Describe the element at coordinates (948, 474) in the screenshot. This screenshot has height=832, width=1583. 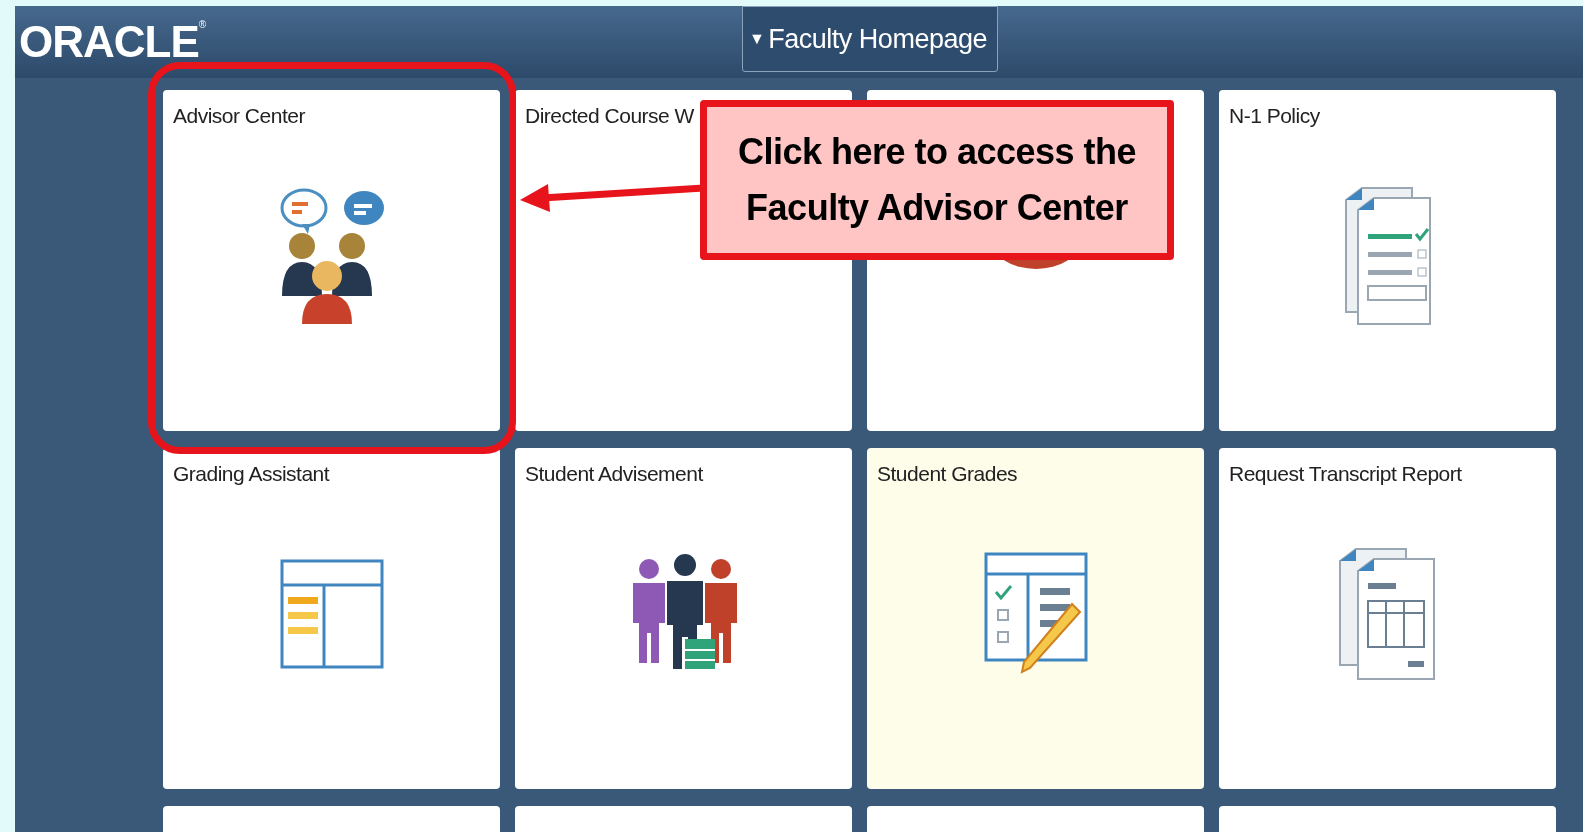
I see `tile-title: Student Grades` at that location.